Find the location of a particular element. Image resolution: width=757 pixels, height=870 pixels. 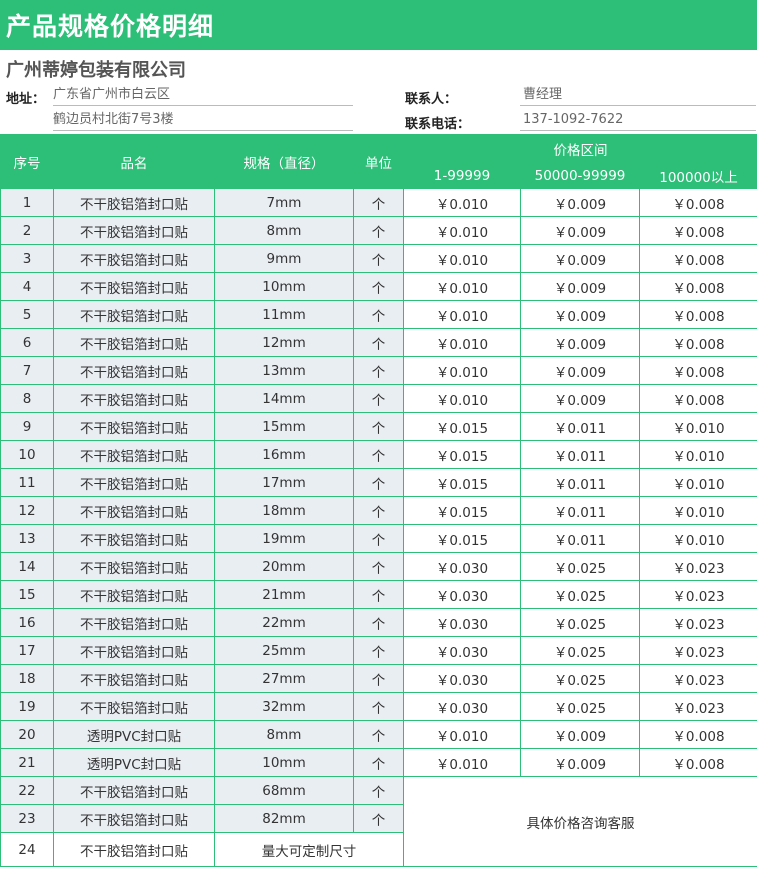

row-index: 12 is located at coordinates (27, 510).